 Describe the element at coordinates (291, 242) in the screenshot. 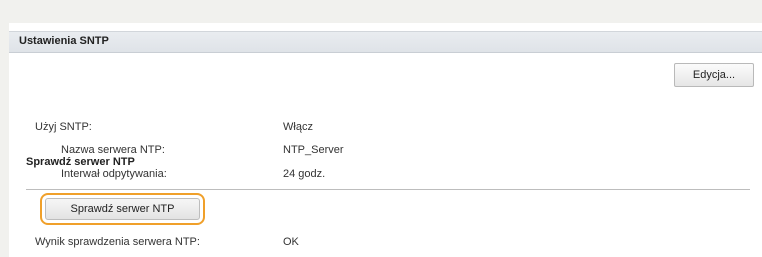

I see `check-result-value: OK` at that location.